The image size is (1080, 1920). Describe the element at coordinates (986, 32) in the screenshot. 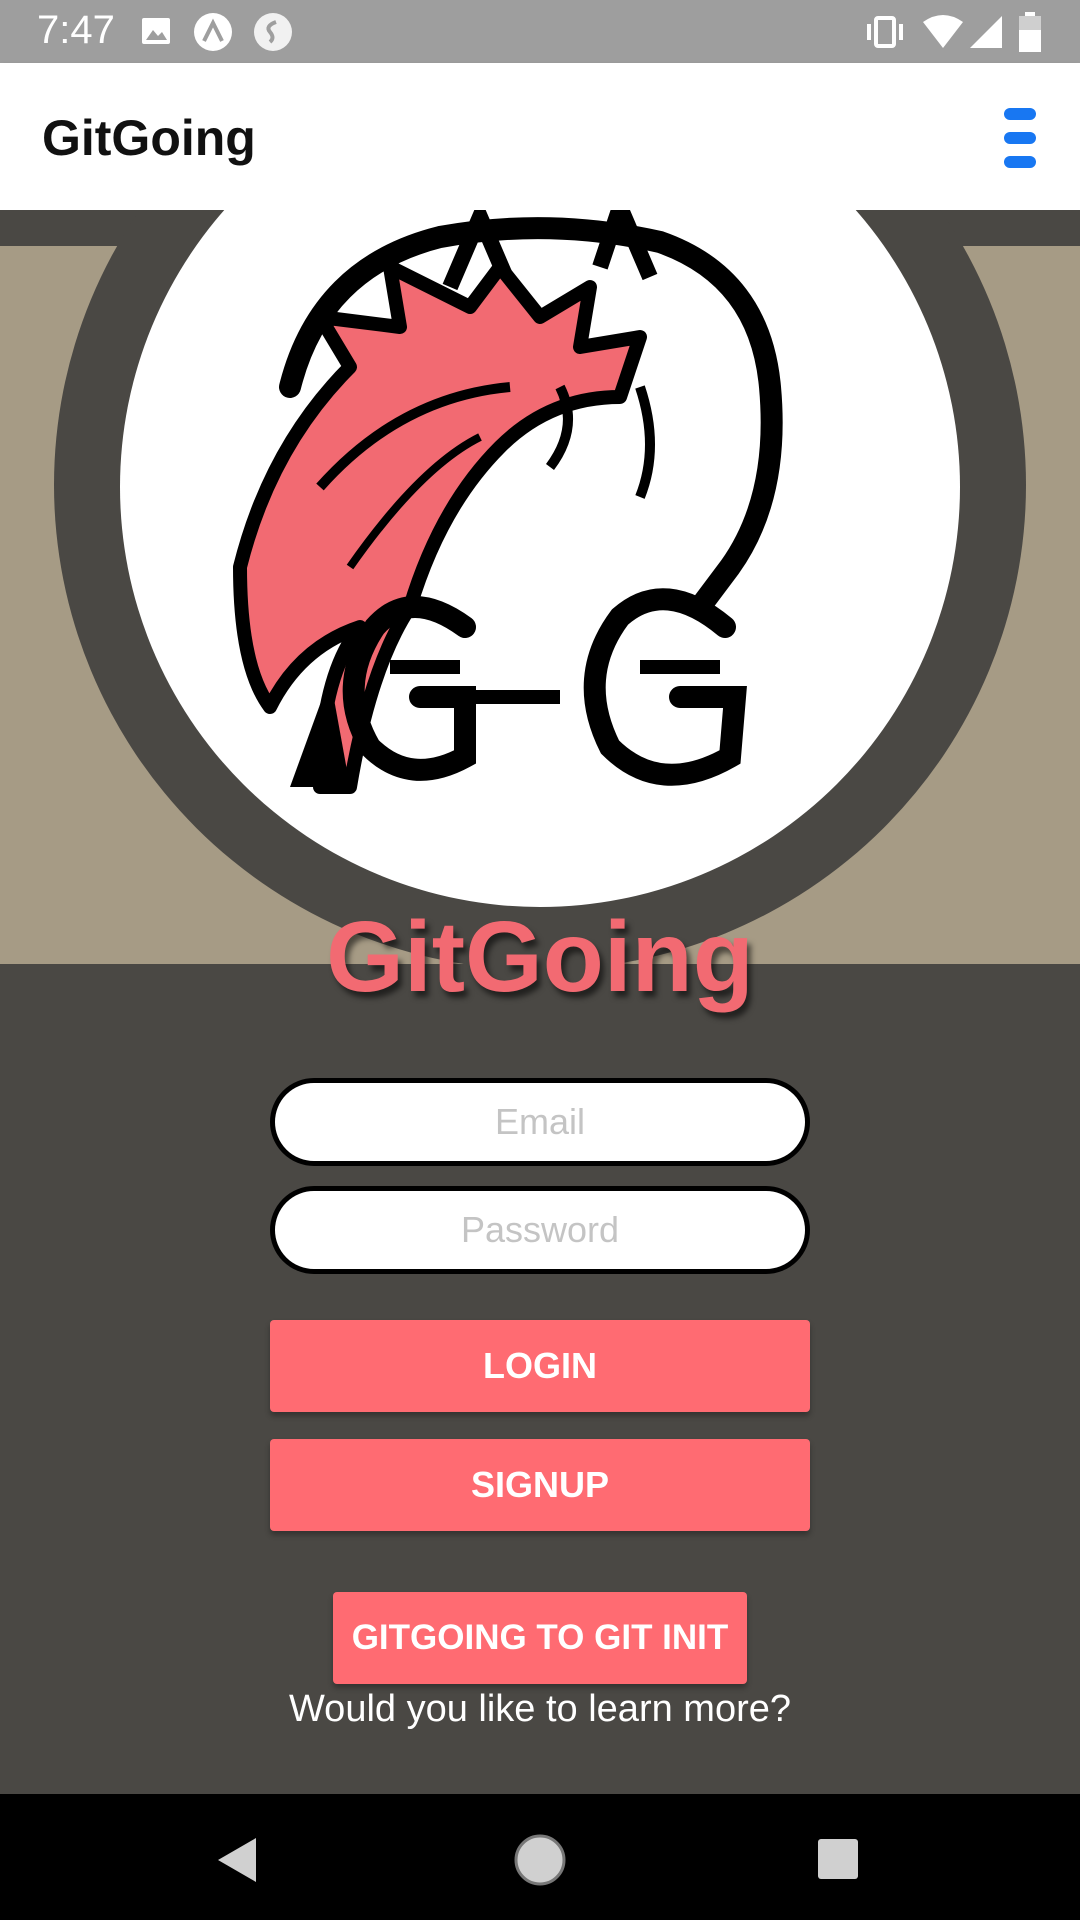

I see `cellular-signal-icon` at that location.